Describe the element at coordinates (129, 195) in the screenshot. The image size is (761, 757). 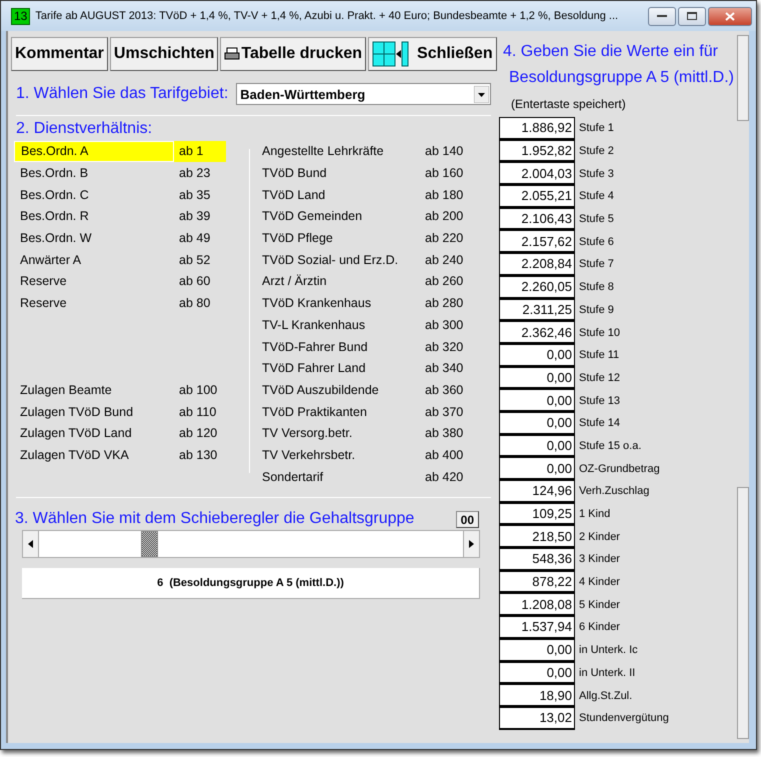
I see `employment-type-item: Bes.Ordn. C ab 35` at that location.